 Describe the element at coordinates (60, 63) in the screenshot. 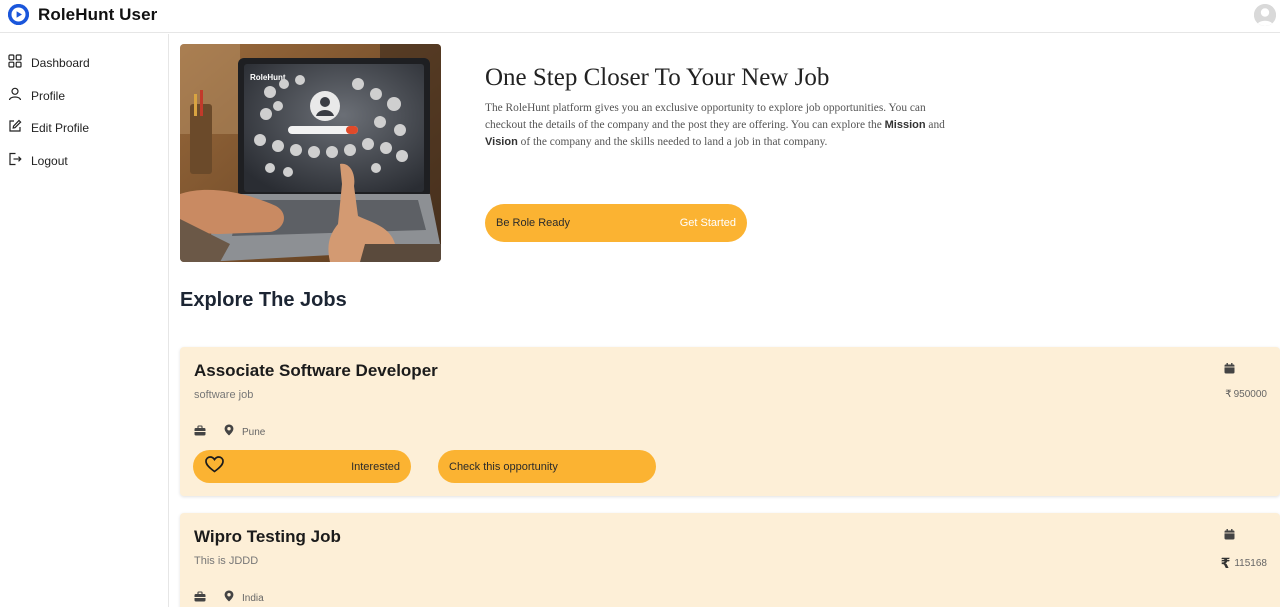

I see `sidebar-item-label: Dashboard` at that location.